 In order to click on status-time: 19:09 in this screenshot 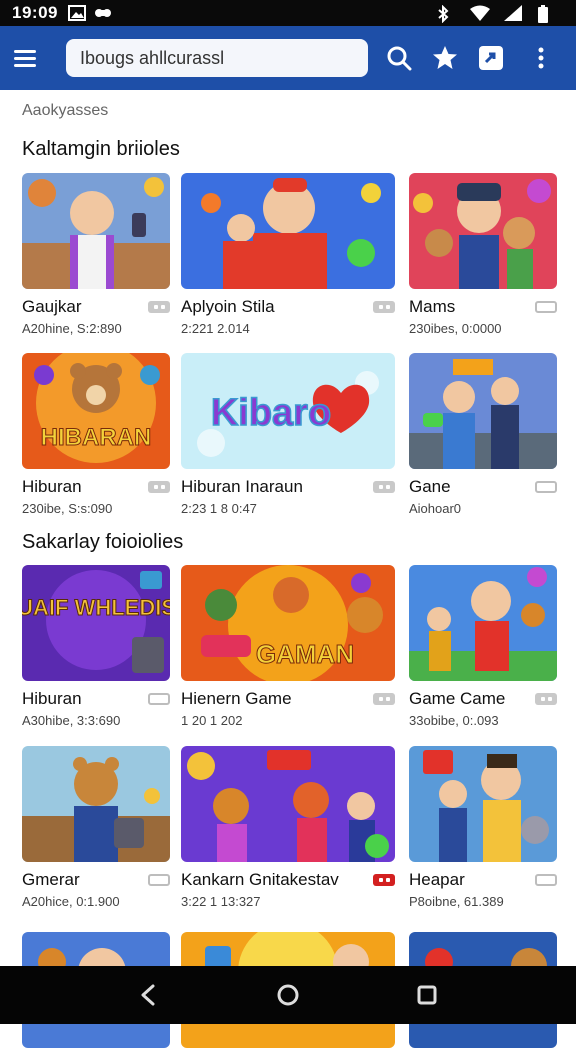, I will do `click(35, 12)`.